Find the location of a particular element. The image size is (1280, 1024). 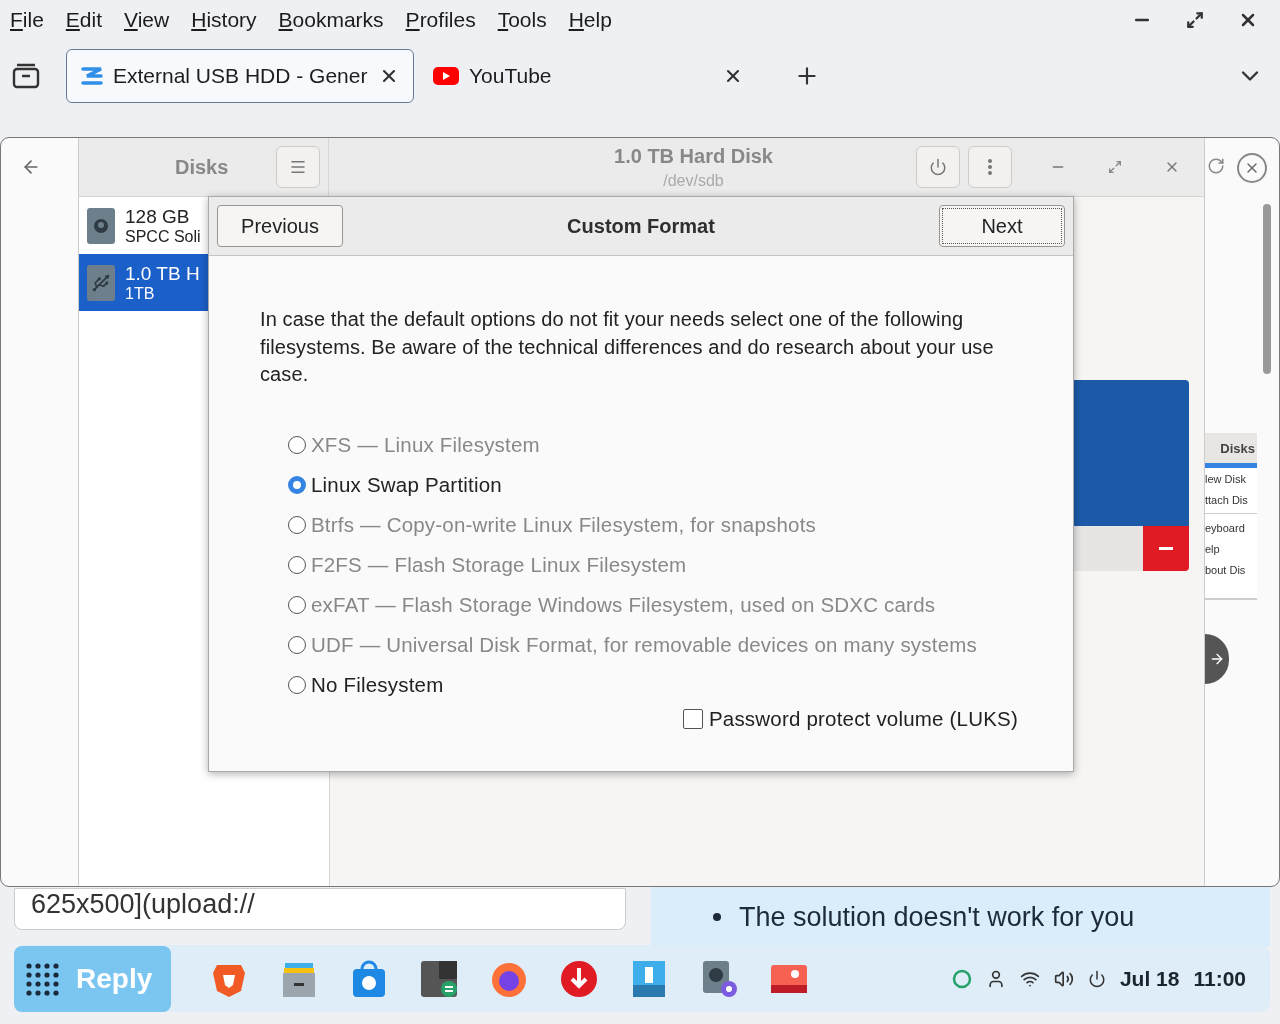

menu-item: Tools is located at coordinates (522, 20).